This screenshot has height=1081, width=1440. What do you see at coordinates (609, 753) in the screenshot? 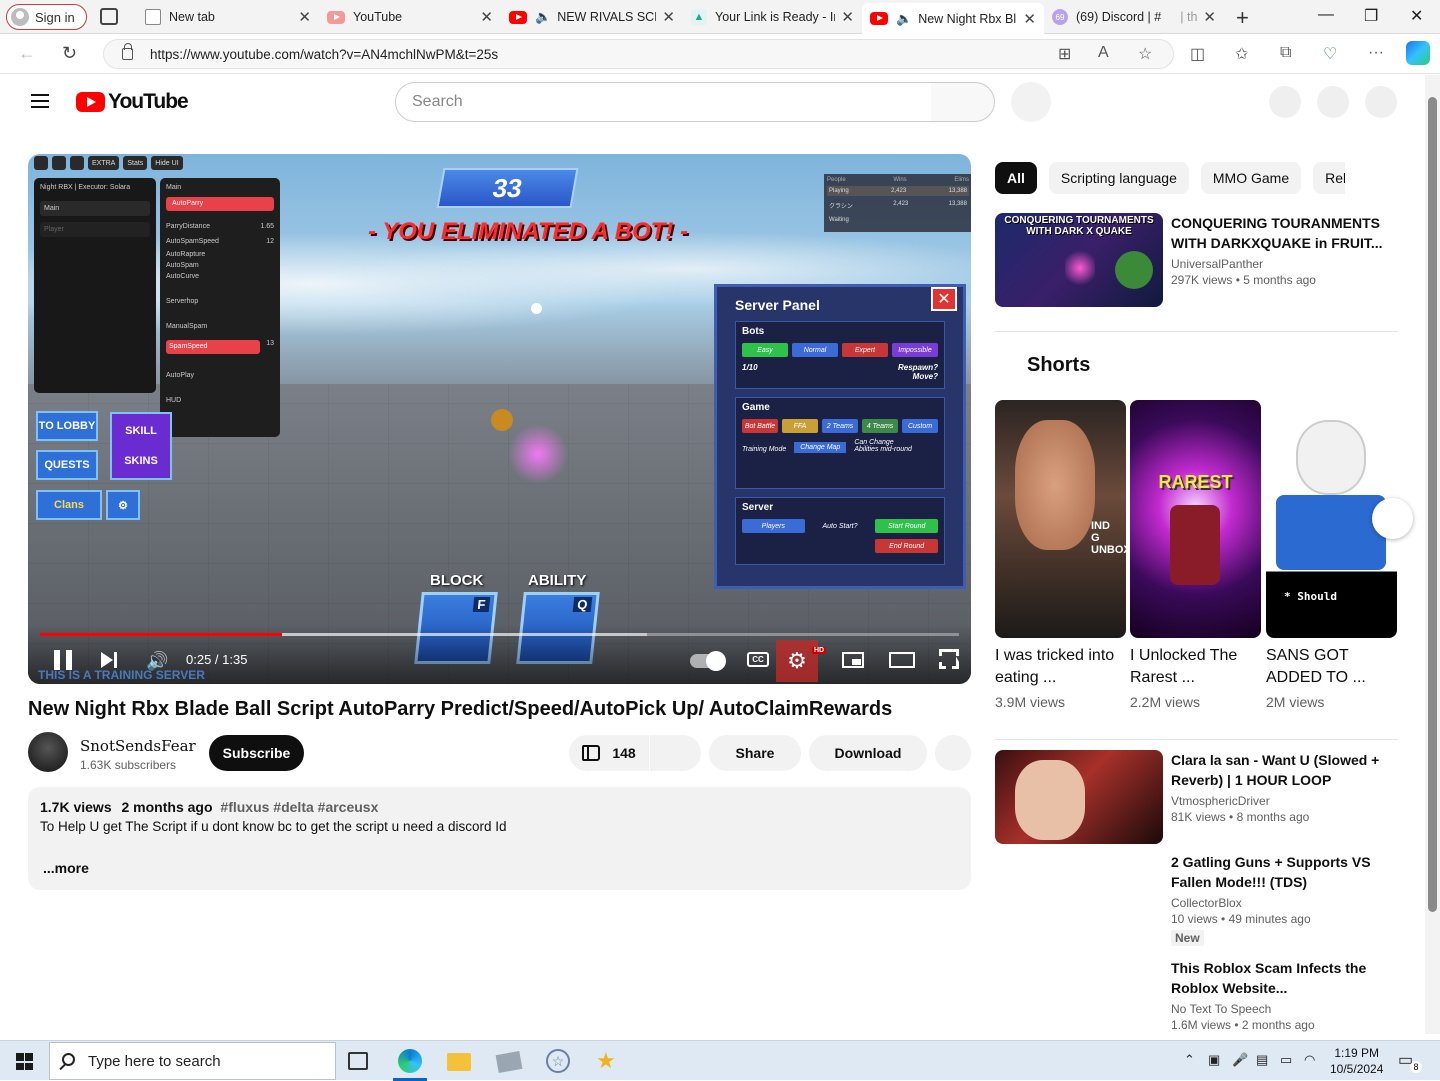
I see `like-button: 148` at bounding box center [609, 753].